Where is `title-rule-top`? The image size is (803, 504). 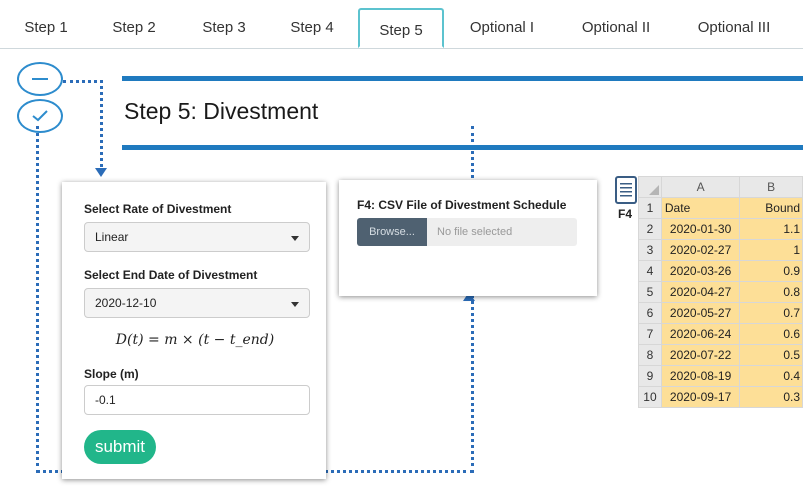 title-rule-top is located at coordinates (462, 78).